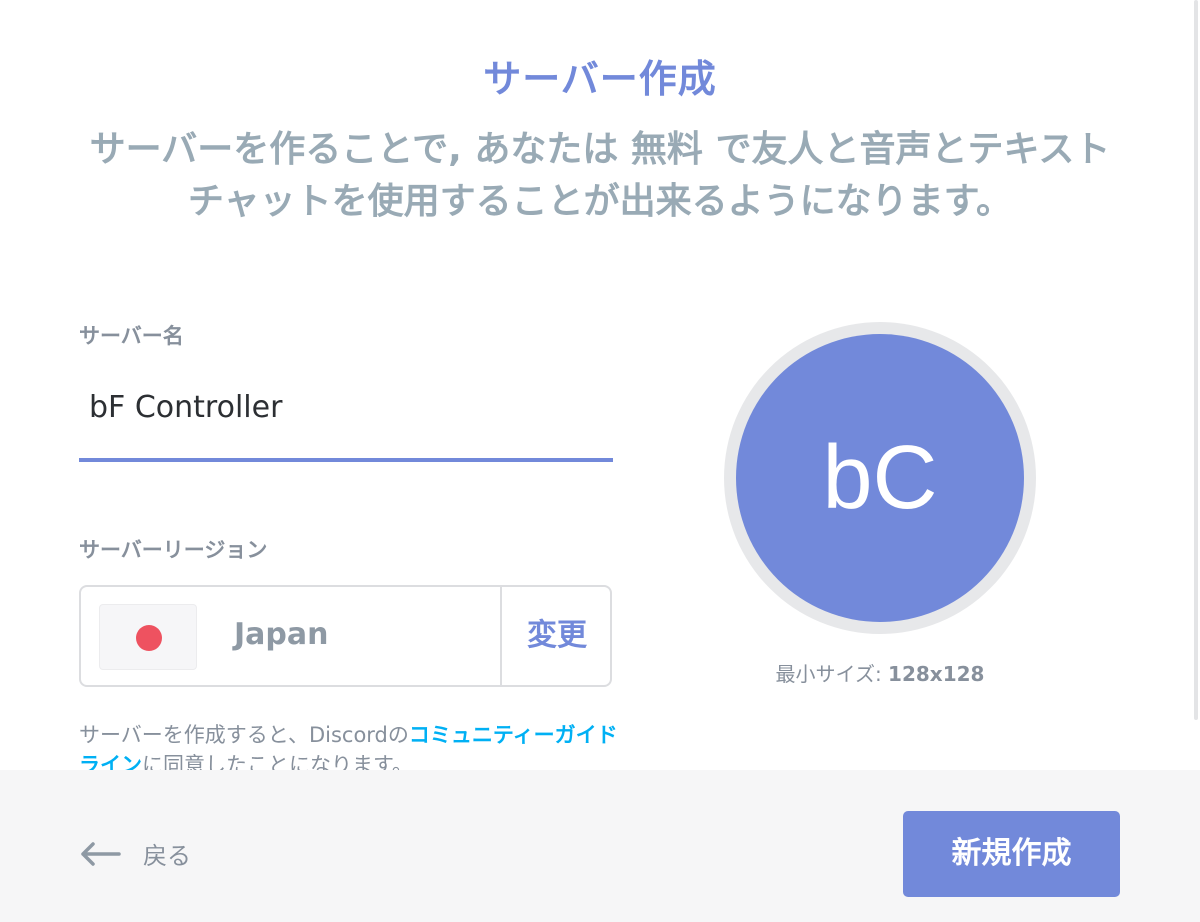 This screenshot has height=922, width=1200. I want to click on japan-flag-icon, so click(148, 637).